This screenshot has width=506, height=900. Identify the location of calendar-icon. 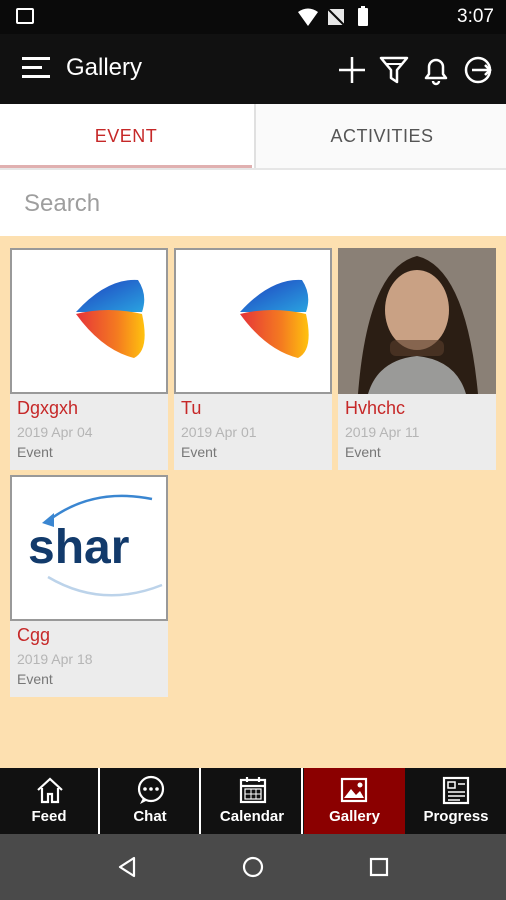
(253, 790).